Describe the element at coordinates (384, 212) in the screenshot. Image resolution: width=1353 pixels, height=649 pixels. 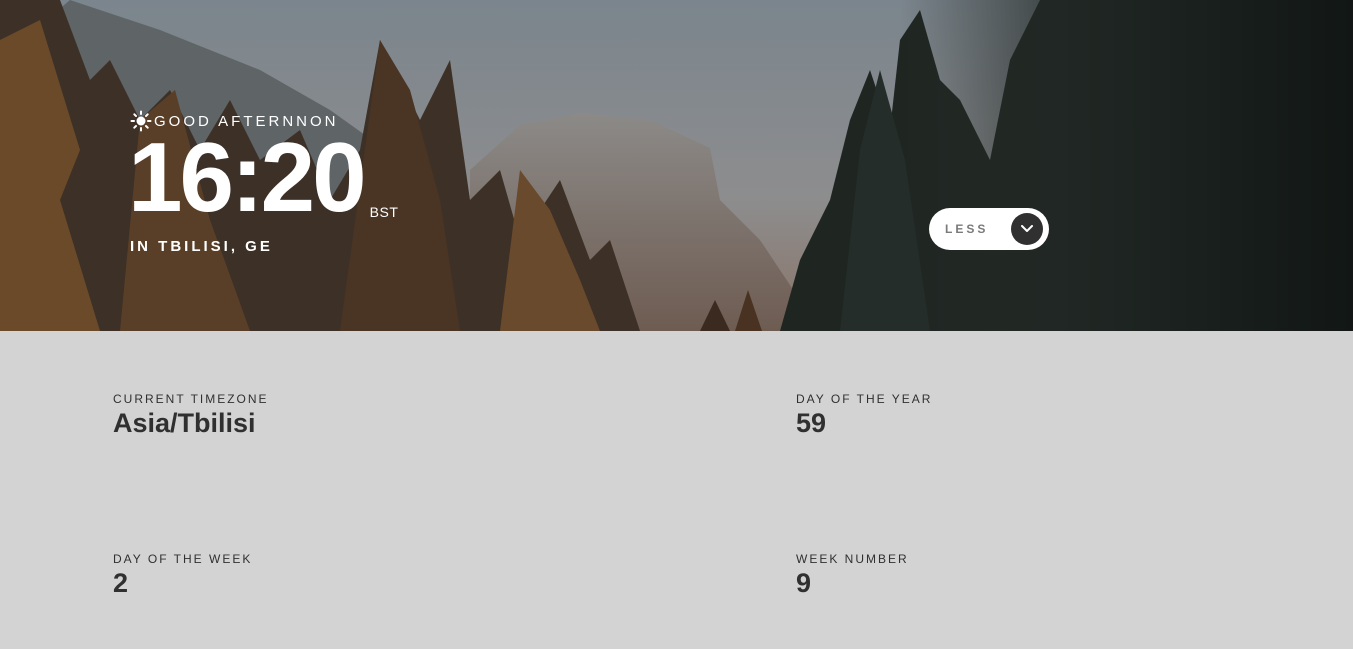
I see `timezone-abbreviation: BST` at that location.